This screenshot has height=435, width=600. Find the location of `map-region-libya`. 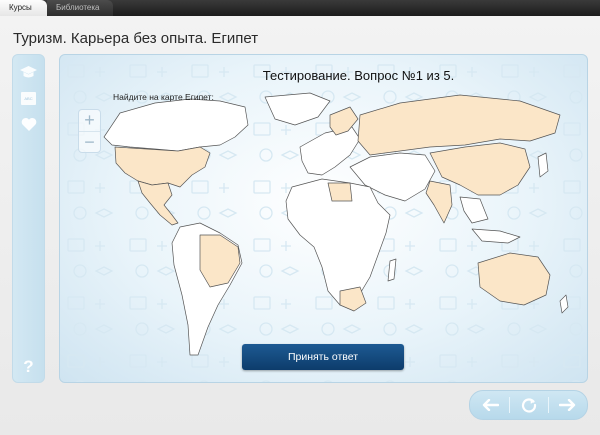

map-region-libya is located at coordinates (340, 192).